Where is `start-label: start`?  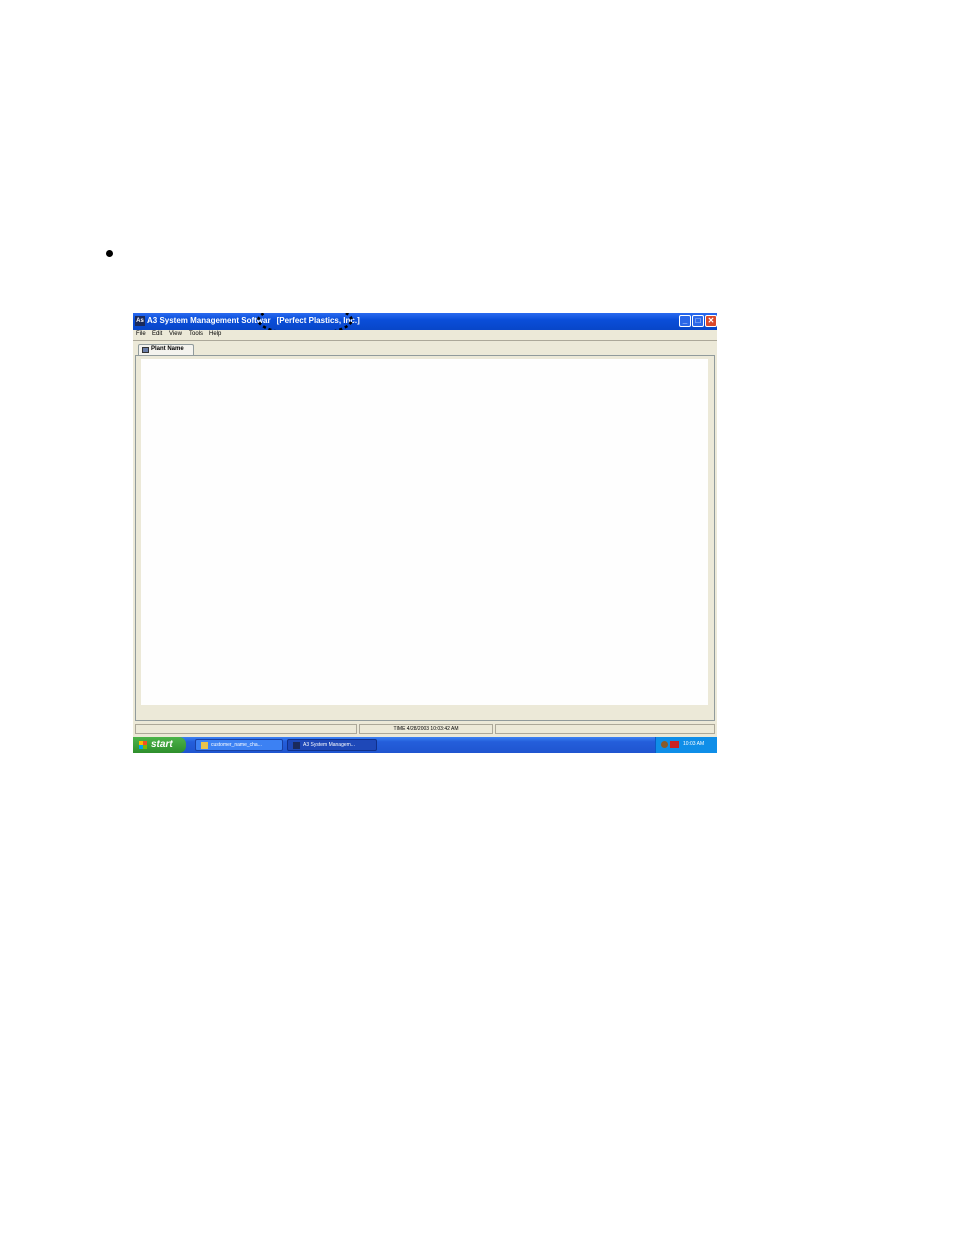 start-label: start is located at coordinates (162, 744).